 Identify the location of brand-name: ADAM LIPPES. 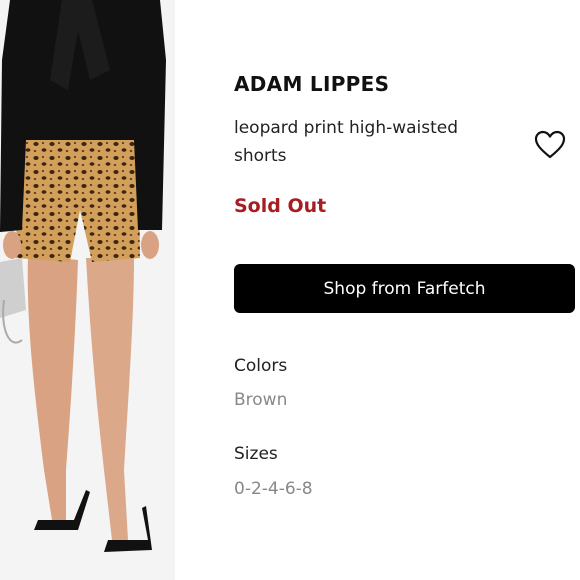
(312, 84).